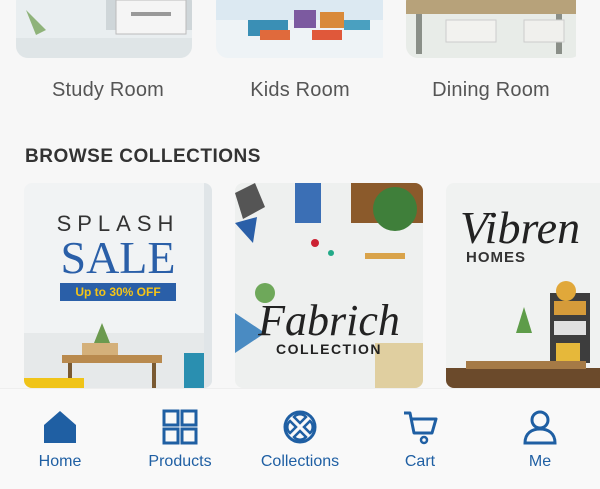  Describe the element at coordinates (540, 461) in the screenshot. I see `tab-me-label: Me` at that location.